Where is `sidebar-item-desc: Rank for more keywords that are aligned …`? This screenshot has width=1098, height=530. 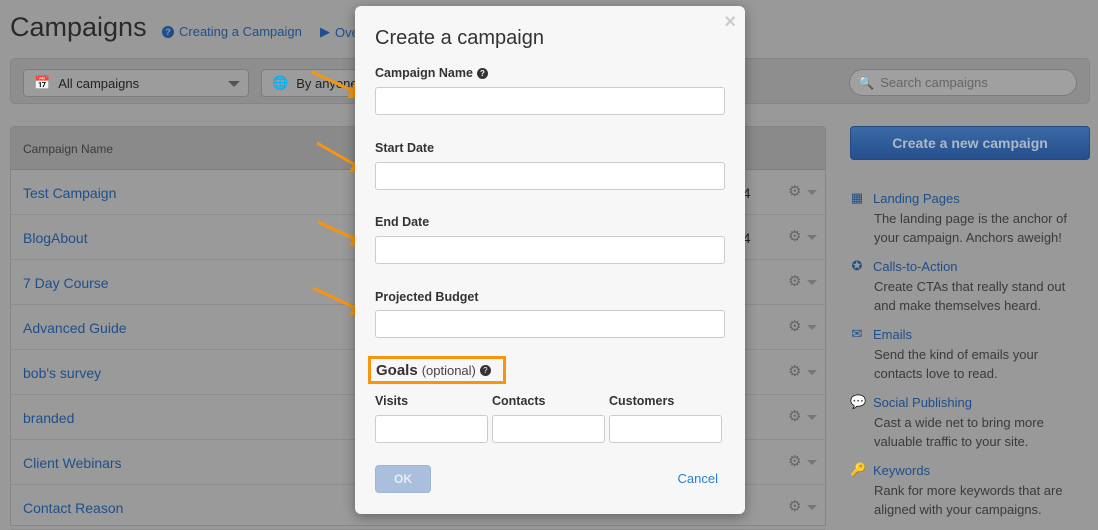 sidebar-item-desc: Rank for more keywords that are aligned … is located at coordinates (968, 500).